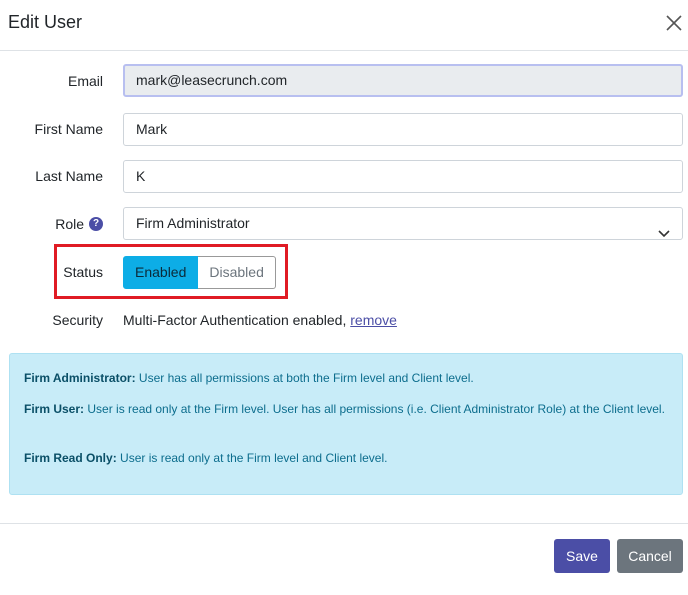 This screenshot has height=595, width=688. I want to click on status-label: Status, so click(83, 272).